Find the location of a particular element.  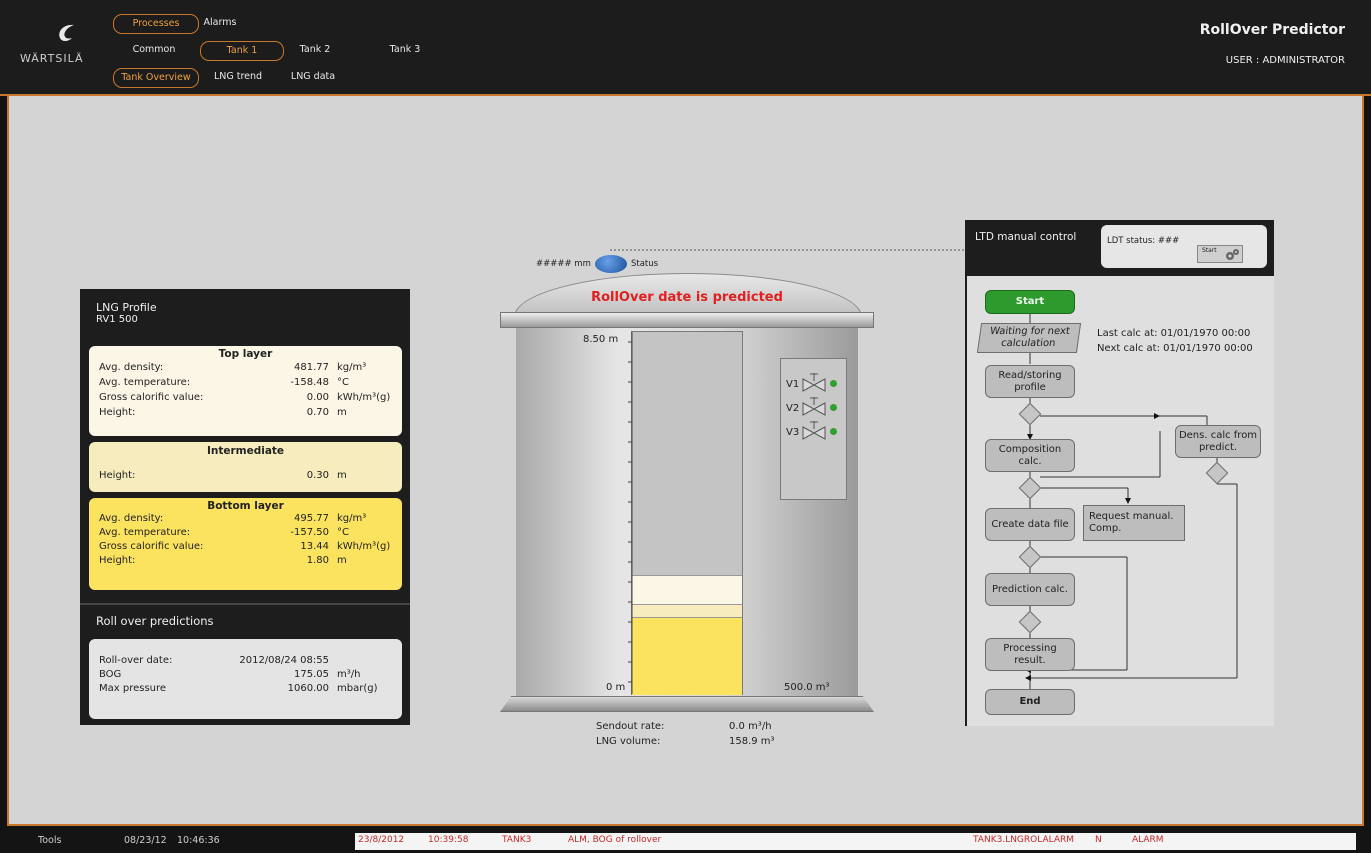

nav-tank-2: Tank 2 is located at coordinates (315, 50).